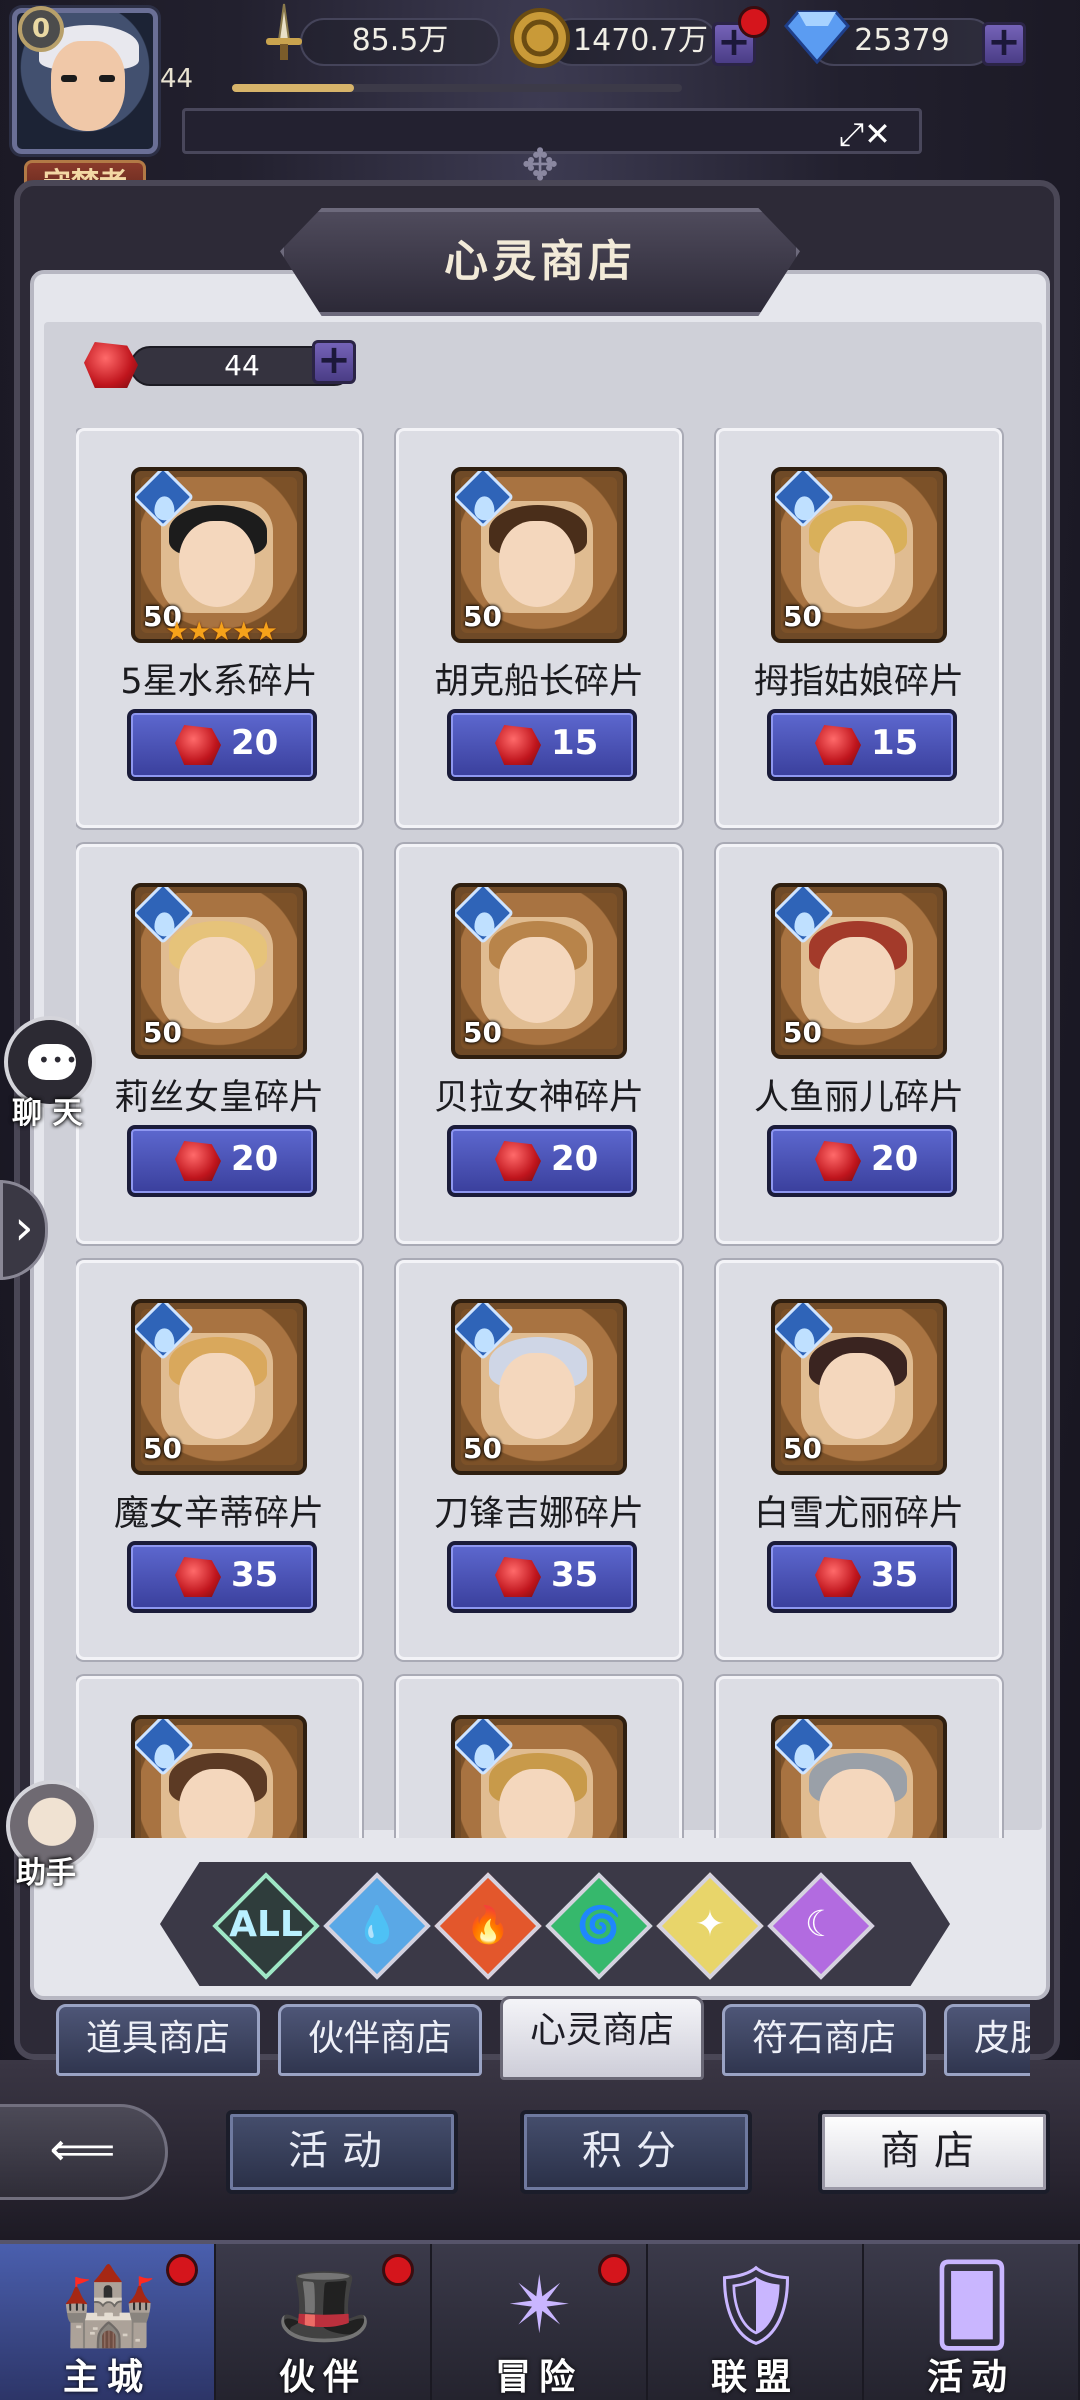  I want to click on element-filter-5: ☾, so click(821, 1926).